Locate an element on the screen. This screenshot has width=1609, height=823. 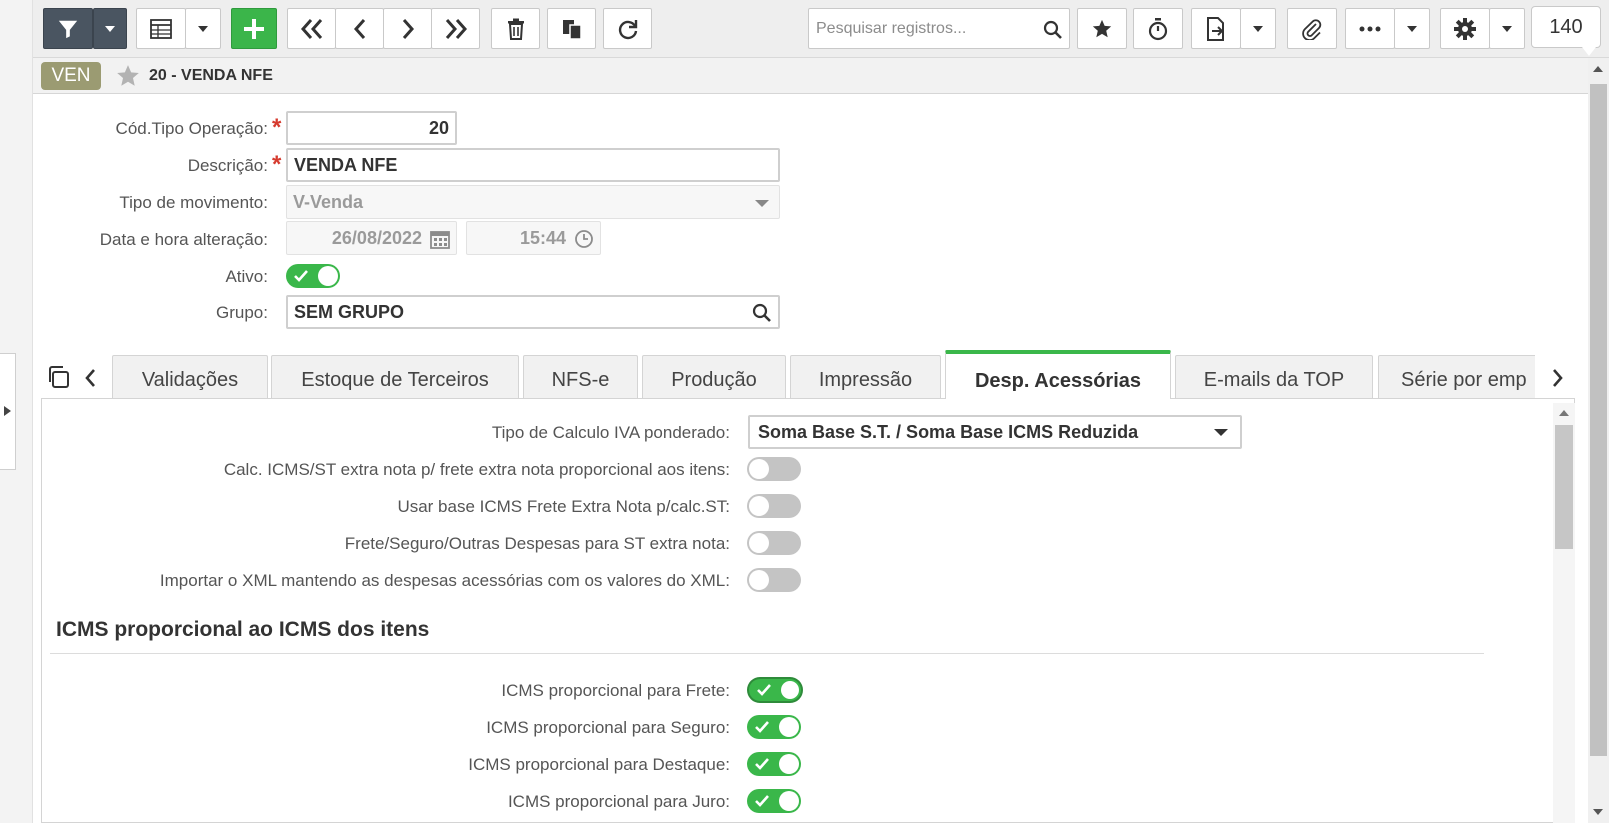
chevron-left-icon is located at coordinates (359, 28).